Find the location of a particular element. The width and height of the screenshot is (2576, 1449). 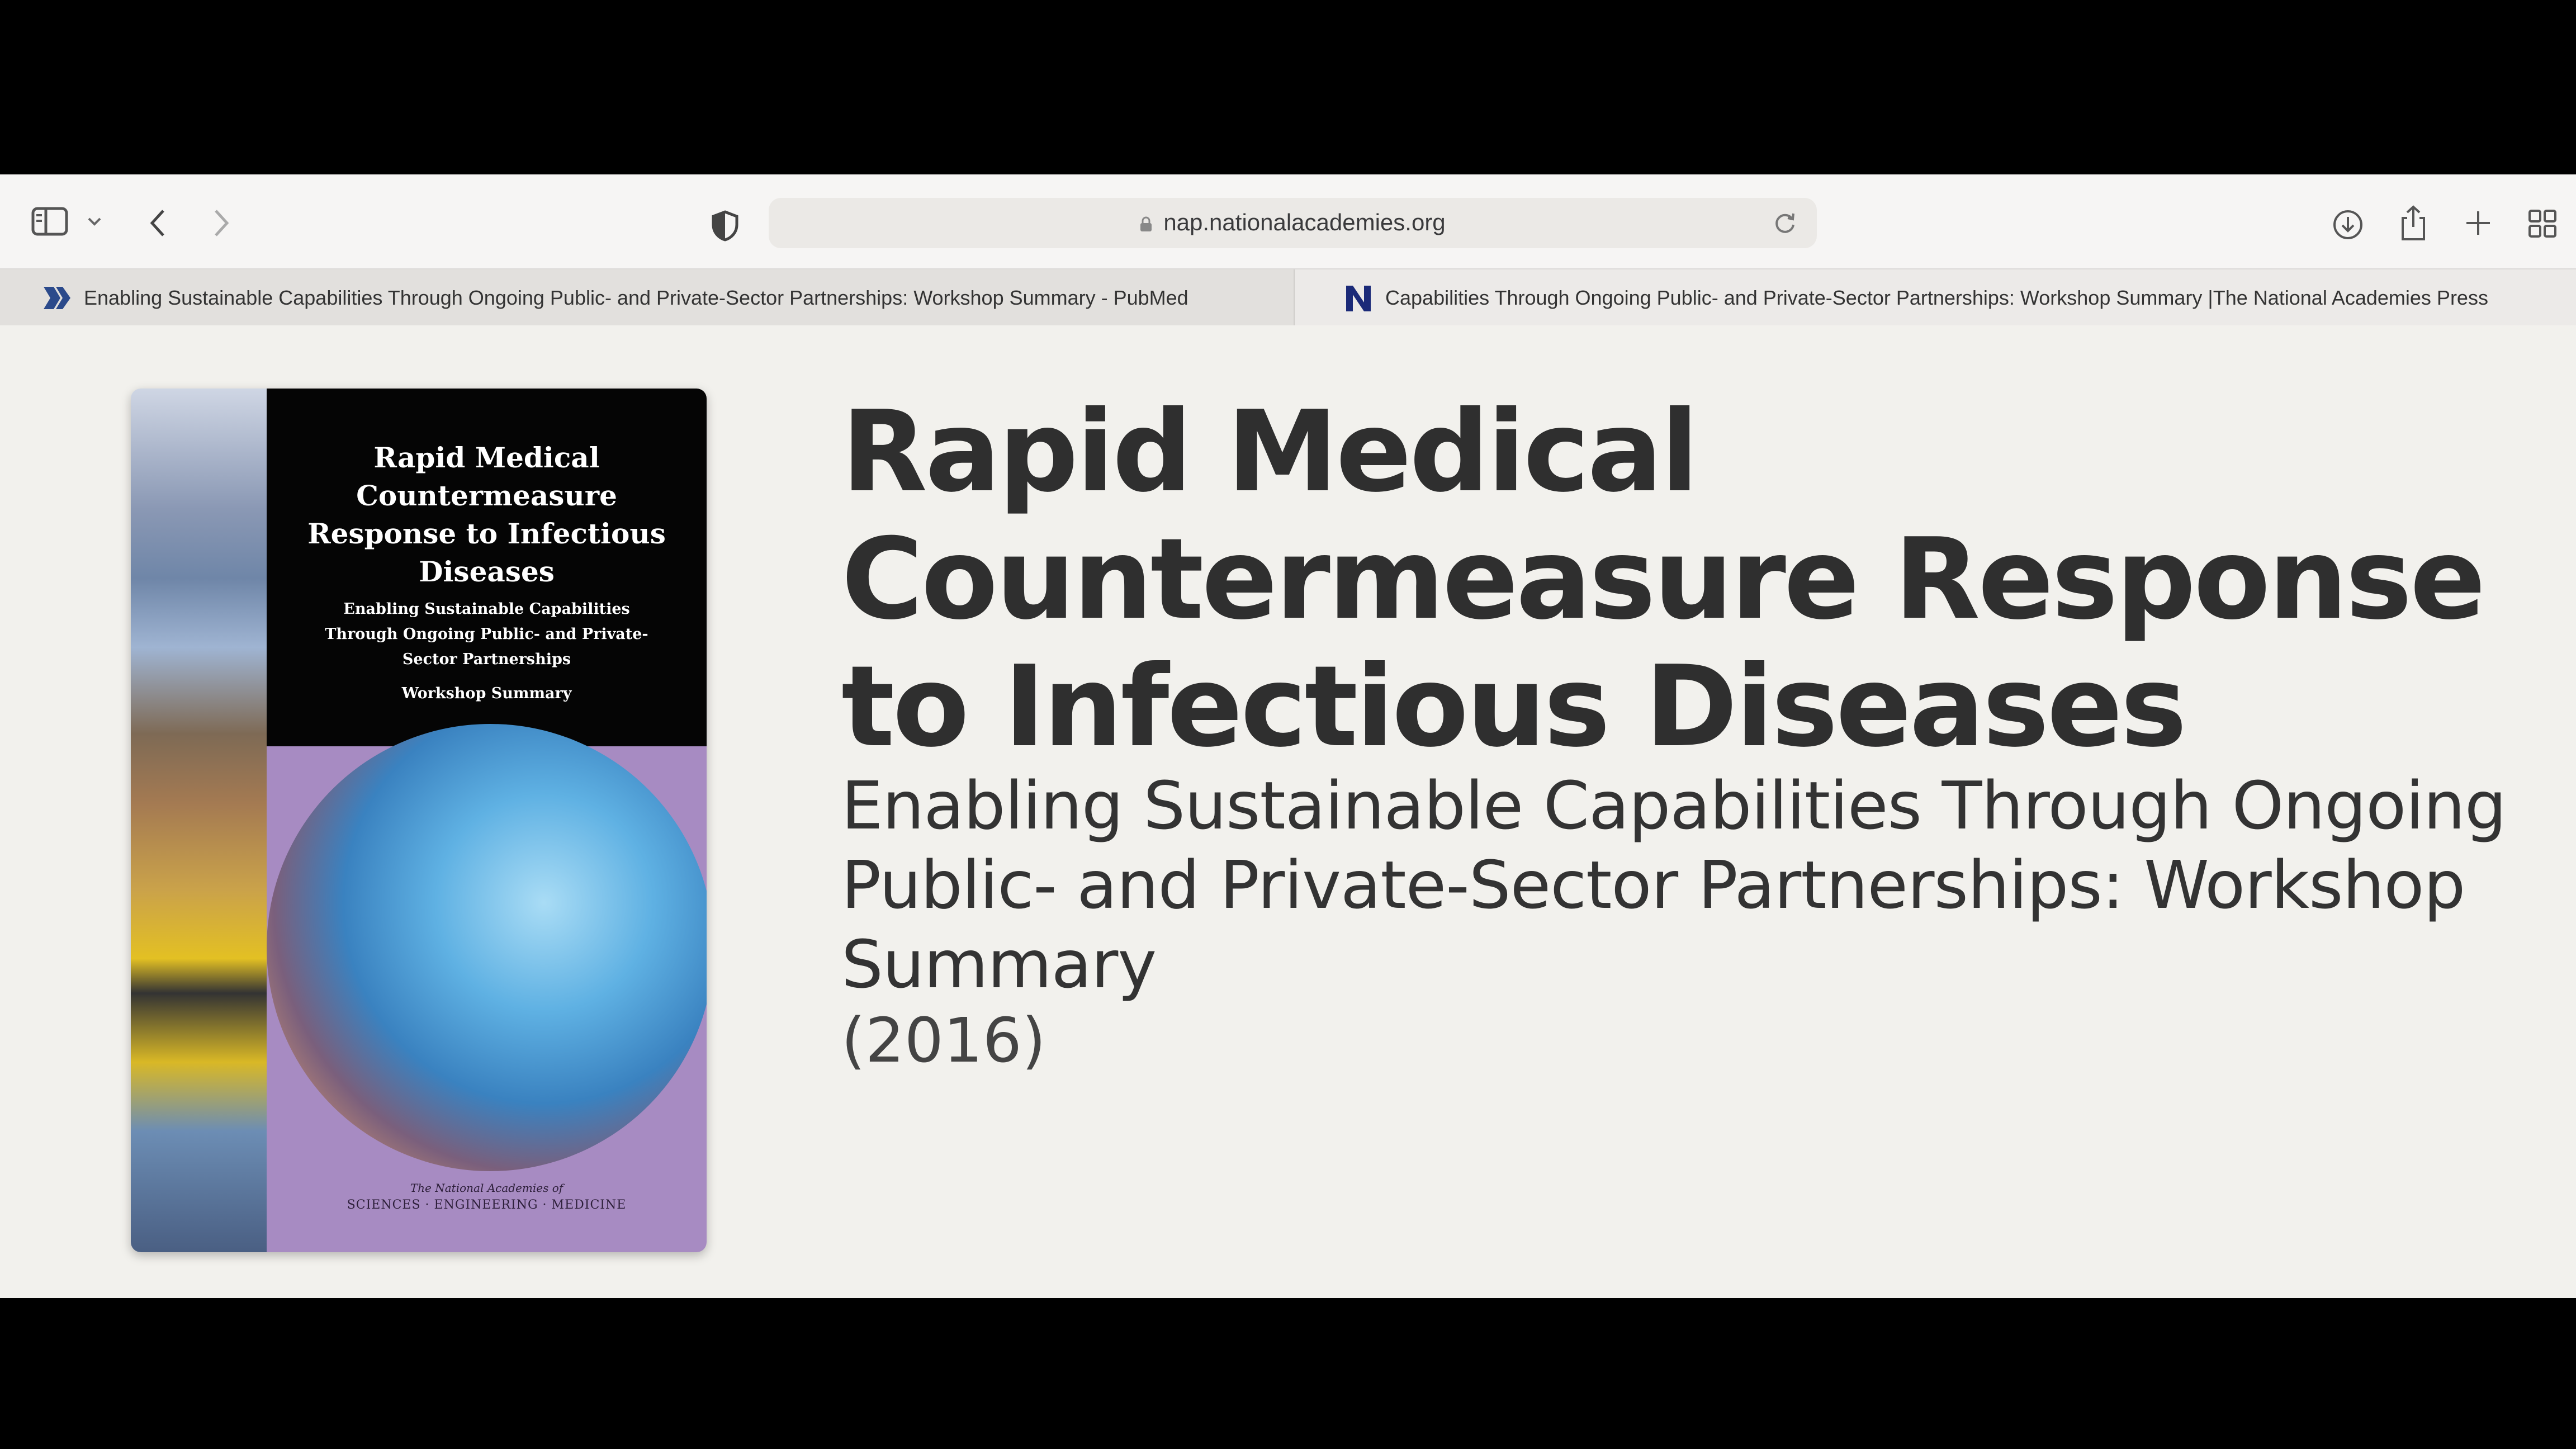

publication-year: (2016) is located at coordinates (943, 1040).